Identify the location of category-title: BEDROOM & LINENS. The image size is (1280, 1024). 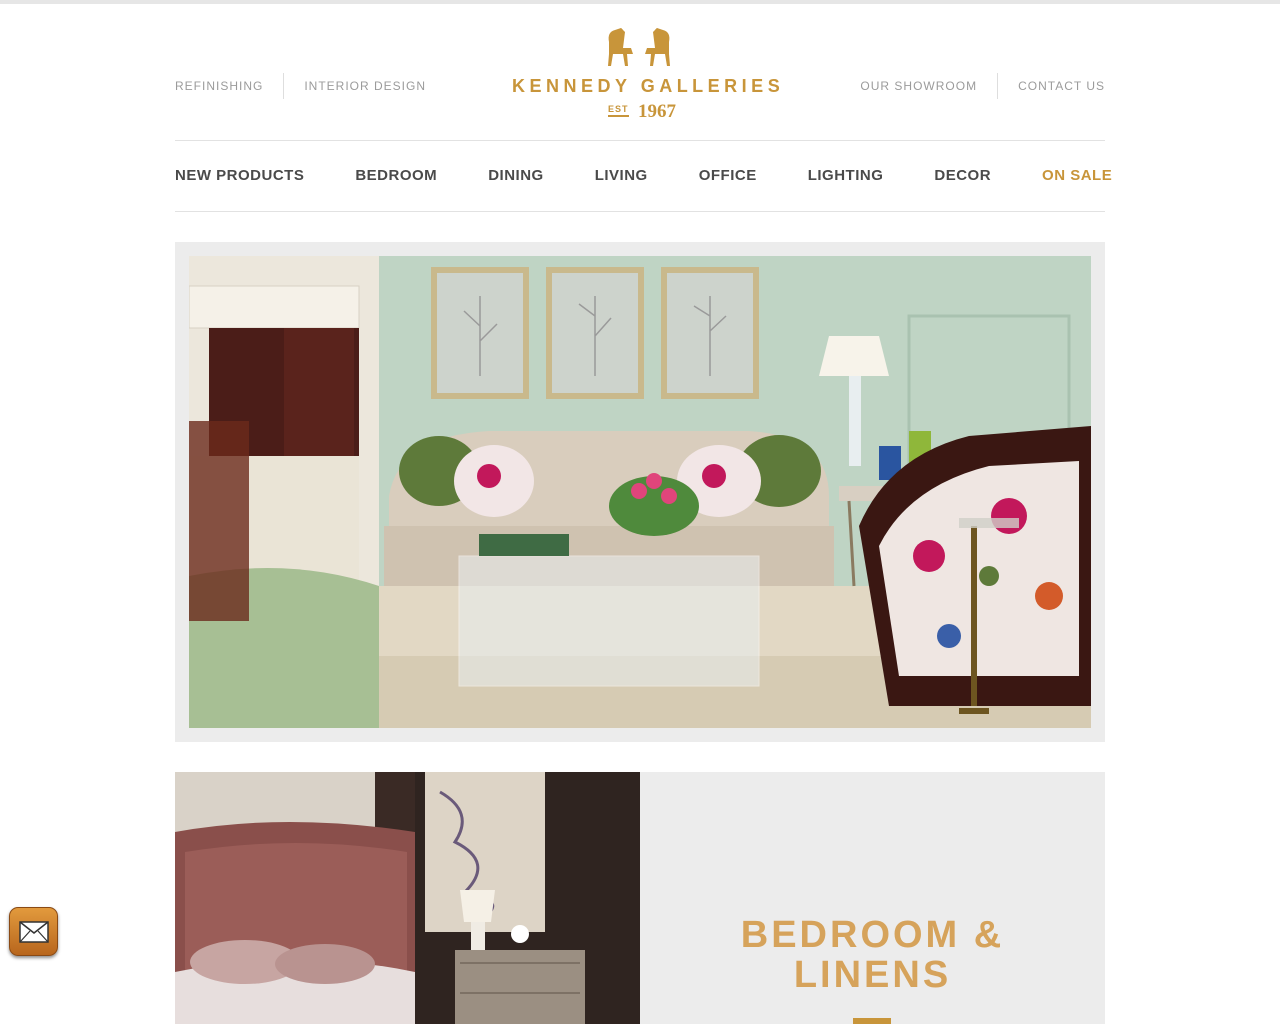
(872, 955).